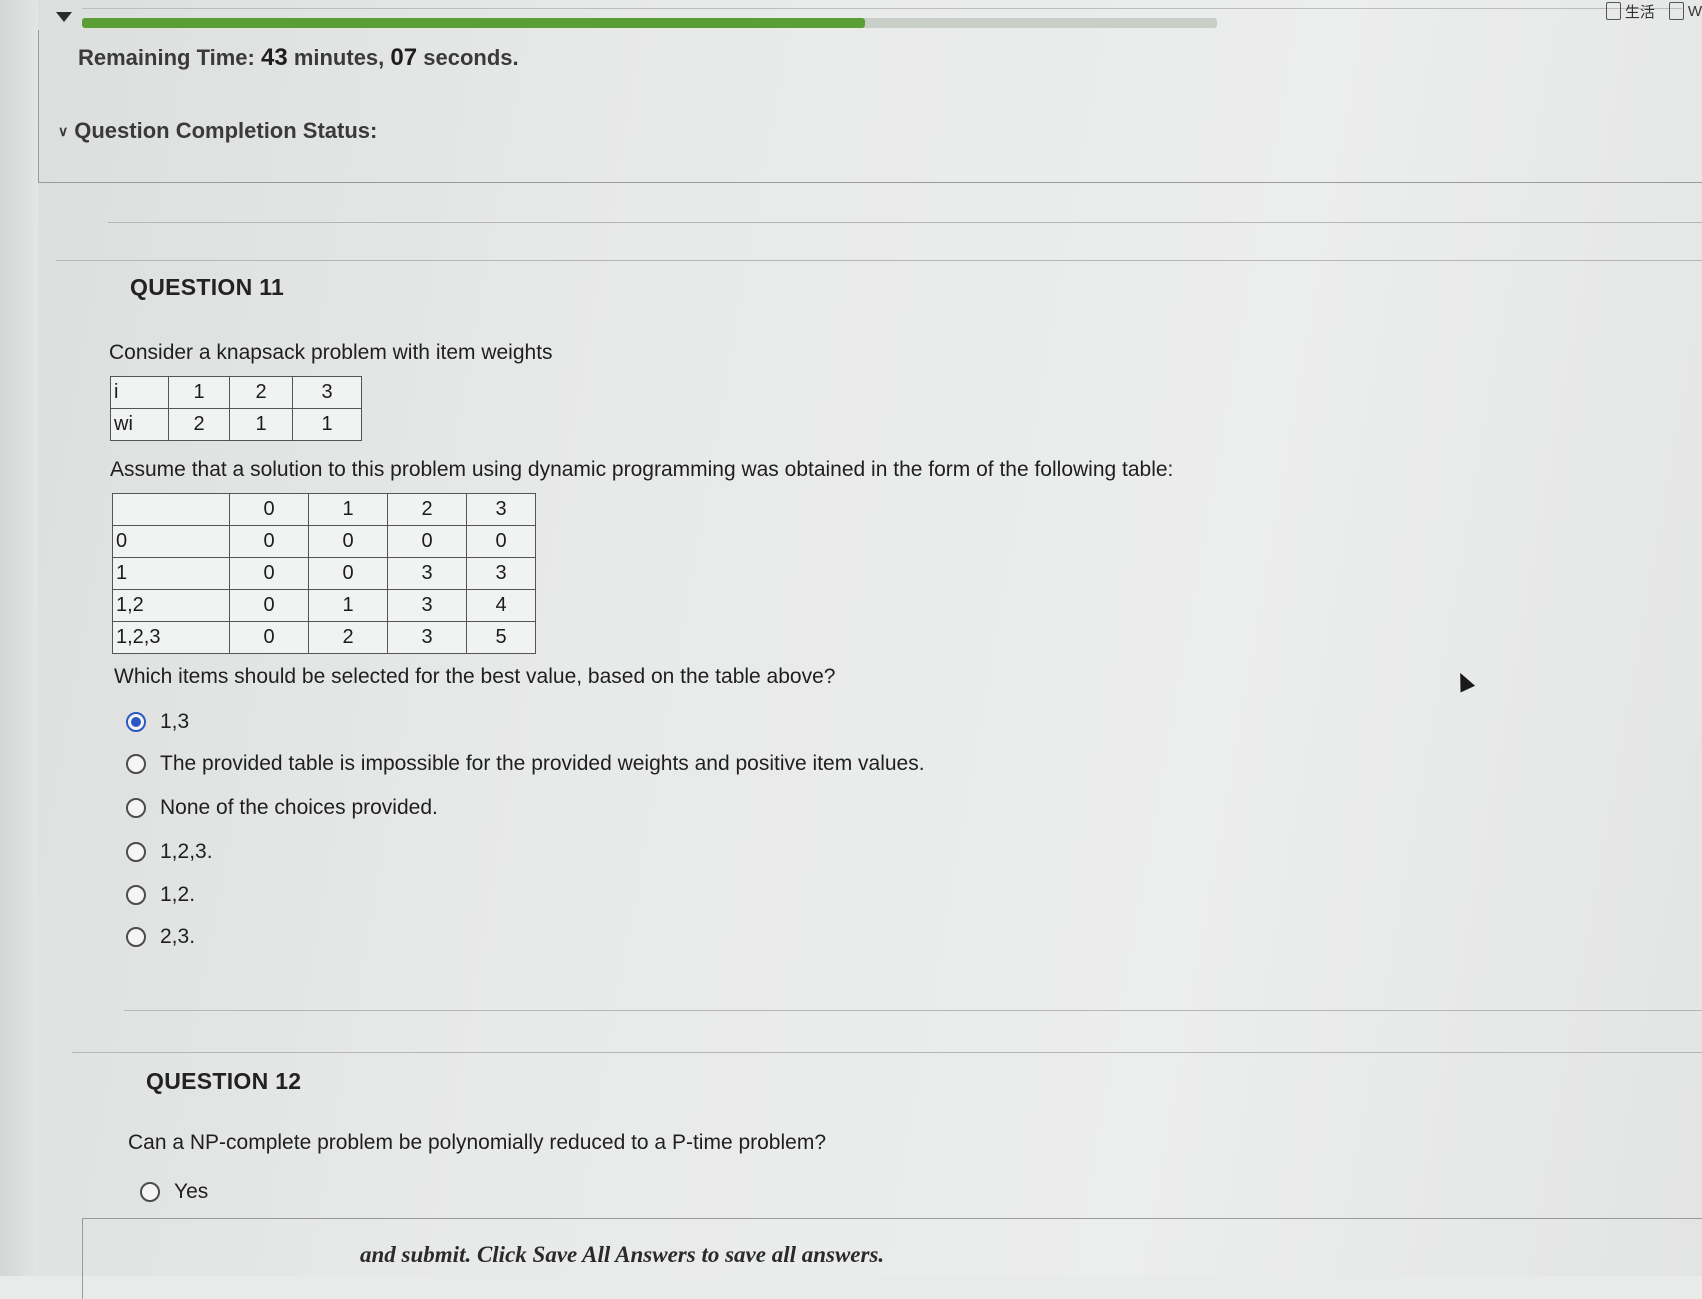 This screenshot has height=1299, width=1702. What do you see at coordinates (64, 17) in the screenshot?
I see `collapse-triangle-icon` at bounding box center [64, 17].